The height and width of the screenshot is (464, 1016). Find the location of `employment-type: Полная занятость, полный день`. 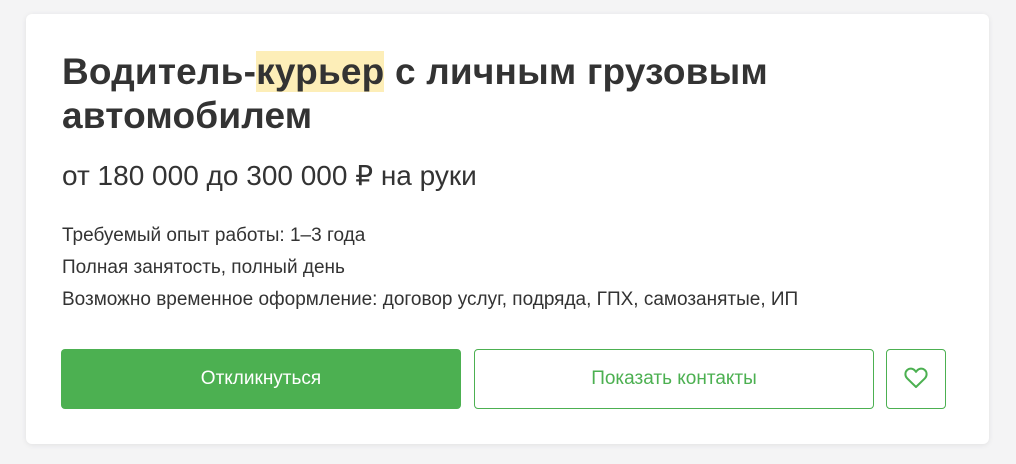

employment-type: Полная занятость, полный день is located at coordinates (203, 267).